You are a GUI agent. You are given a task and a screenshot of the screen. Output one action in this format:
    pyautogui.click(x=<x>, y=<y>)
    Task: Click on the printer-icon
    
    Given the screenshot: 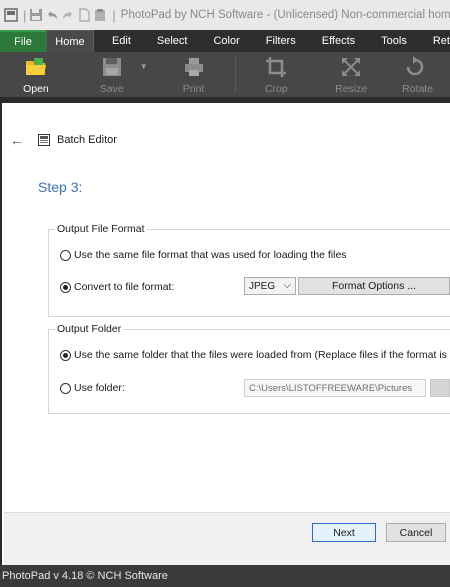 What is the action you would take?
    pyautogui.click(x=194, y=67)
    